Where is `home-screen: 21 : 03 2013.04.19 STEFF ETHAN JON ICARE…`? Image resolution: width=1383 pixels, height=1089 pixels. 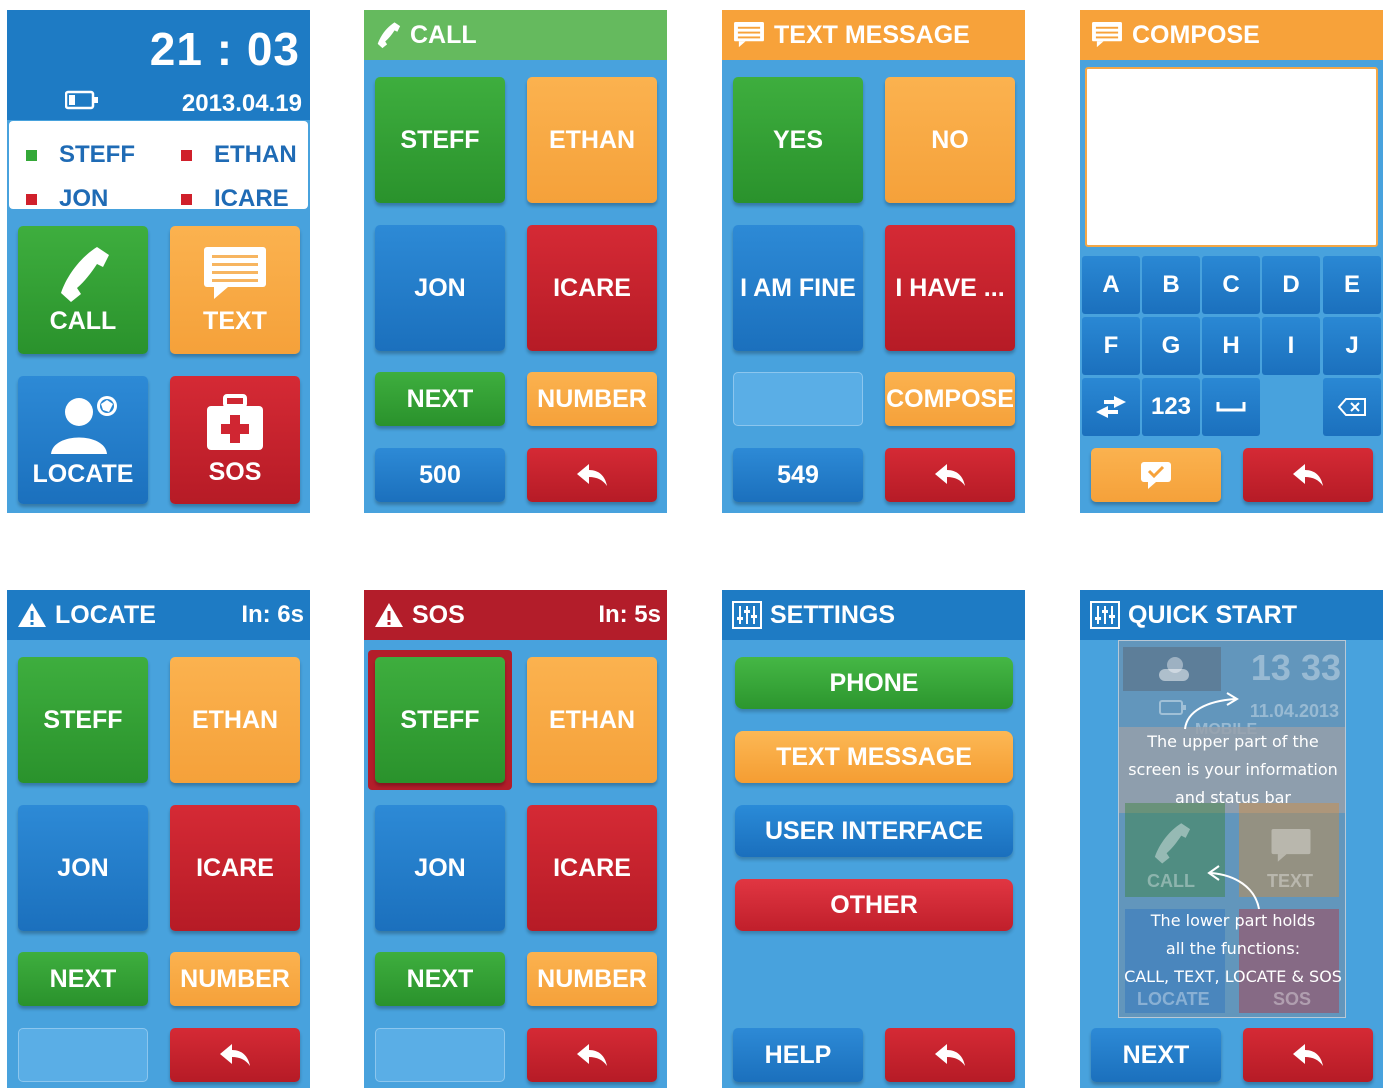 home-screen: 21 : 03 2013.04.19 STEFF ETHAN JON ICARE… is located at coordinates (158, 261).